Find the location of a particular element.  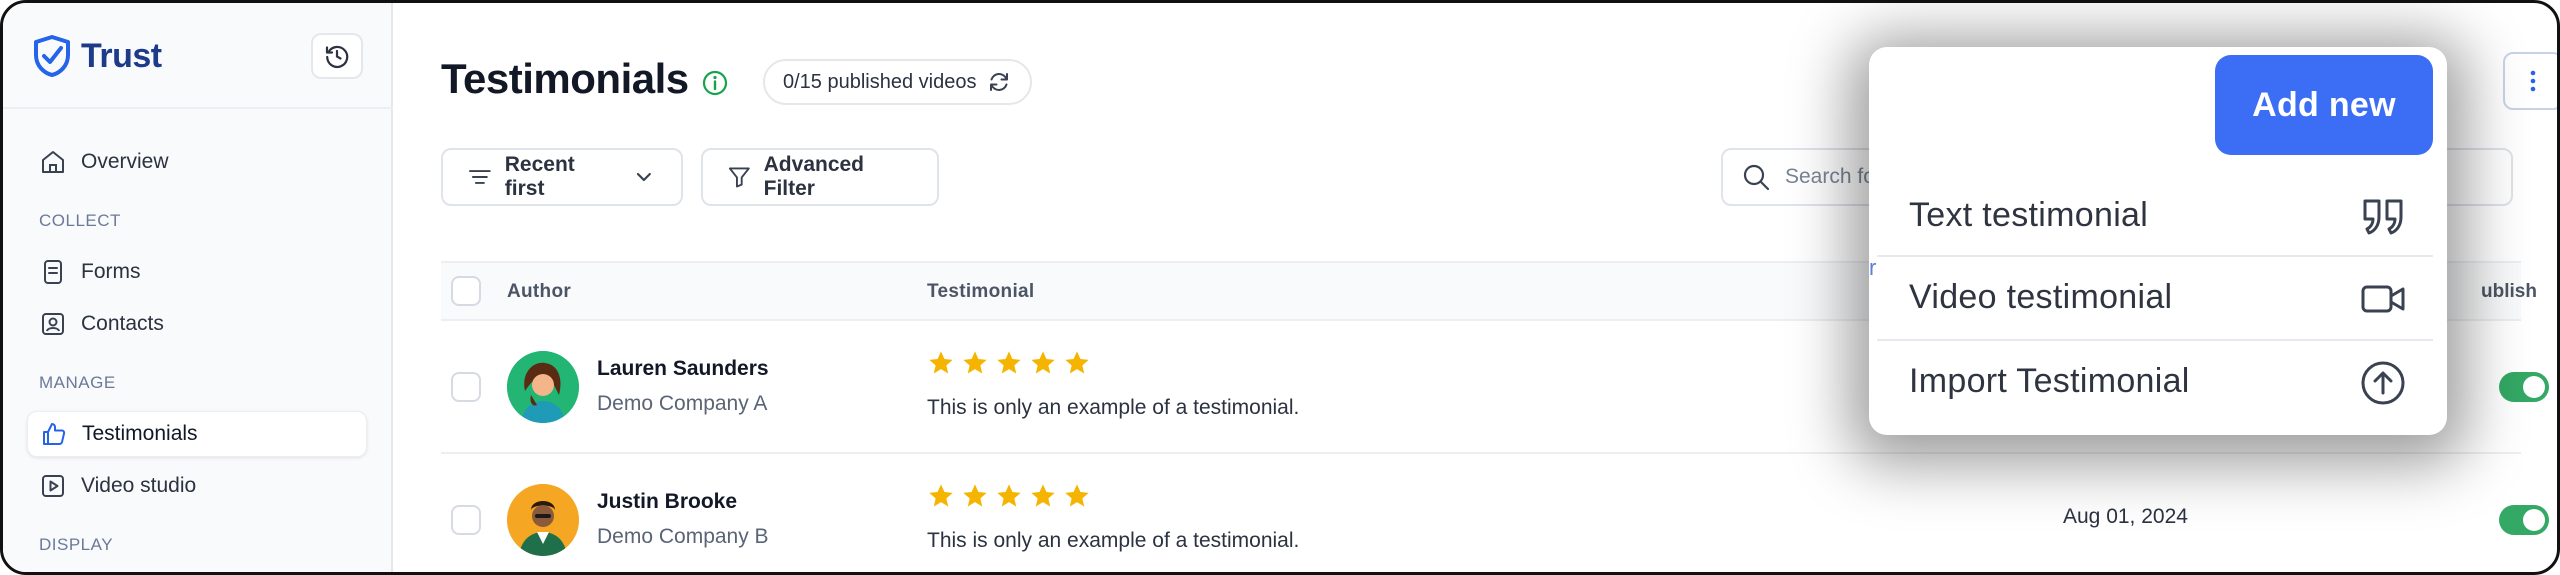

upload-circle-icon is located at coordinates (2383, 383).